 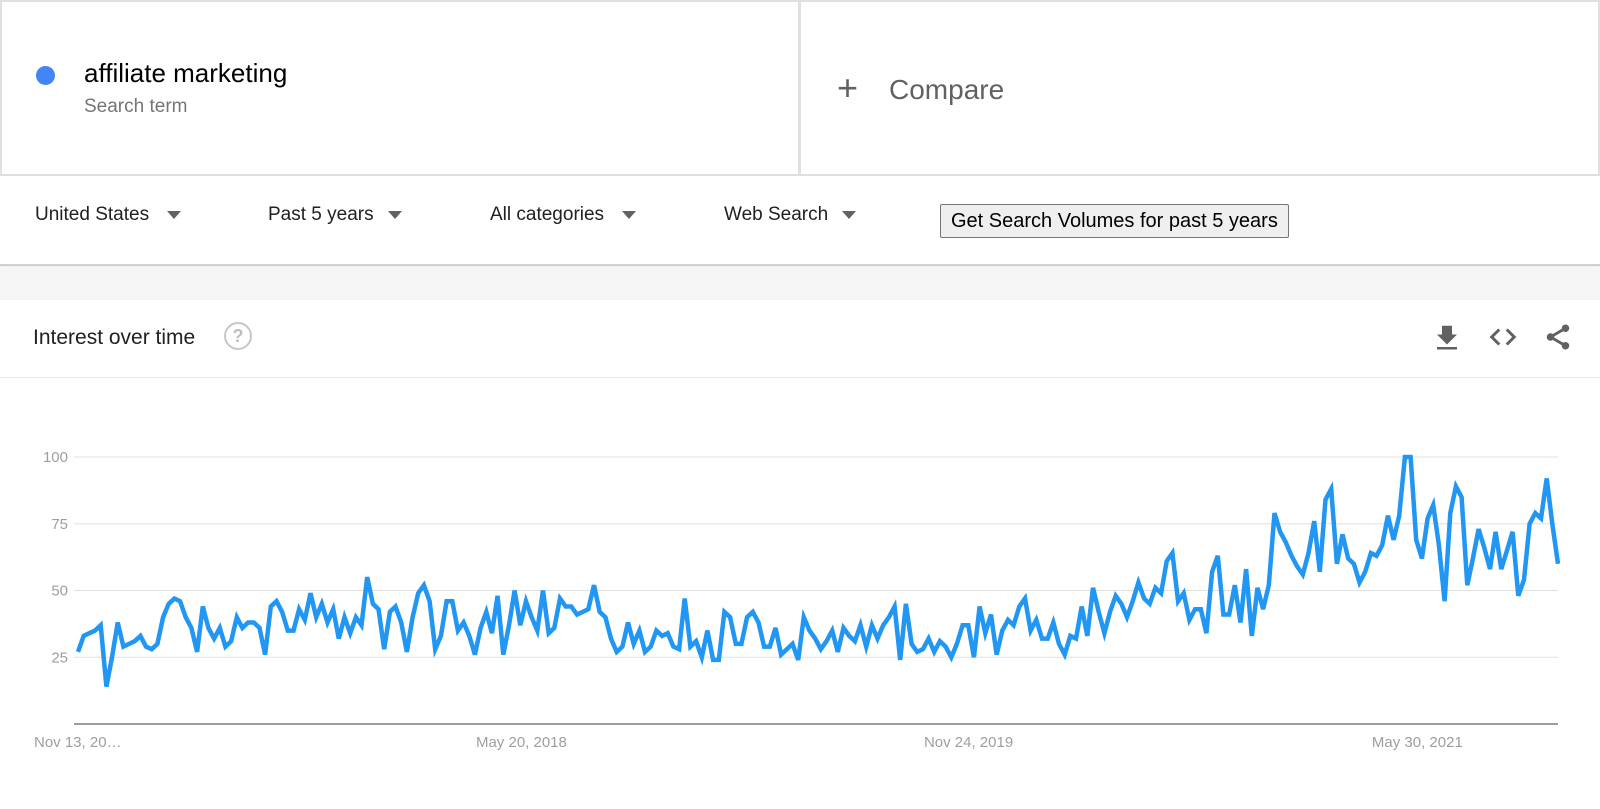 I want to click on time-range-dropdown: Past 5 years, so click(x=335, y=215).